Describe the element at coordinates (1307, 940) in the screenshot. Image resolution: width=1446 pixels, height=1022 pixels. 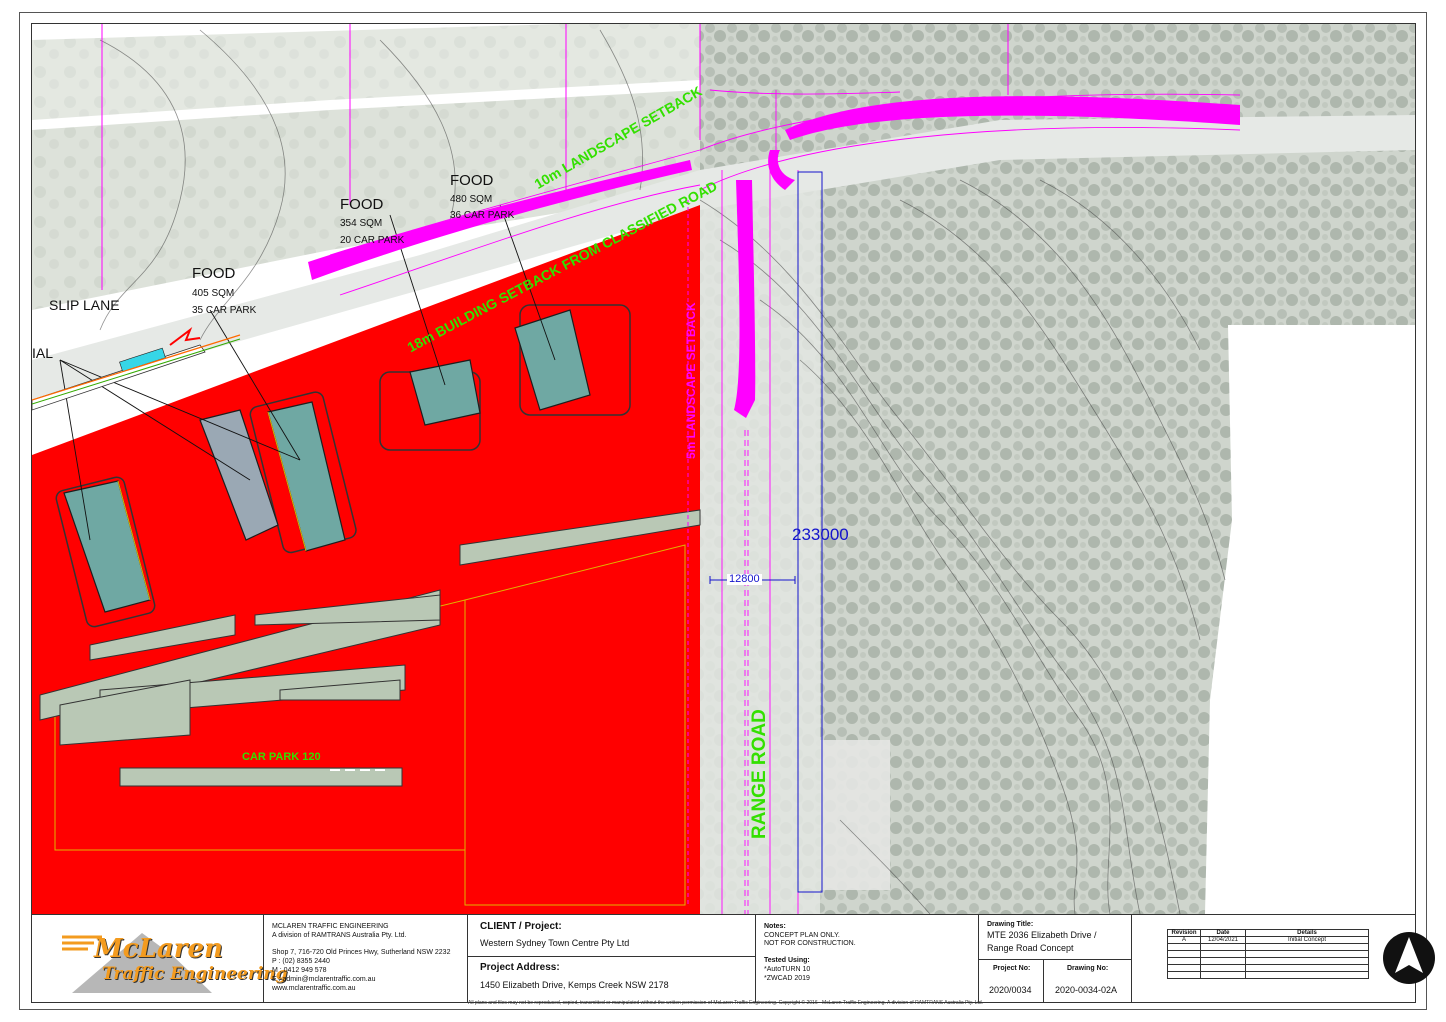
I see `details-cell: Initial Concept` at that location.